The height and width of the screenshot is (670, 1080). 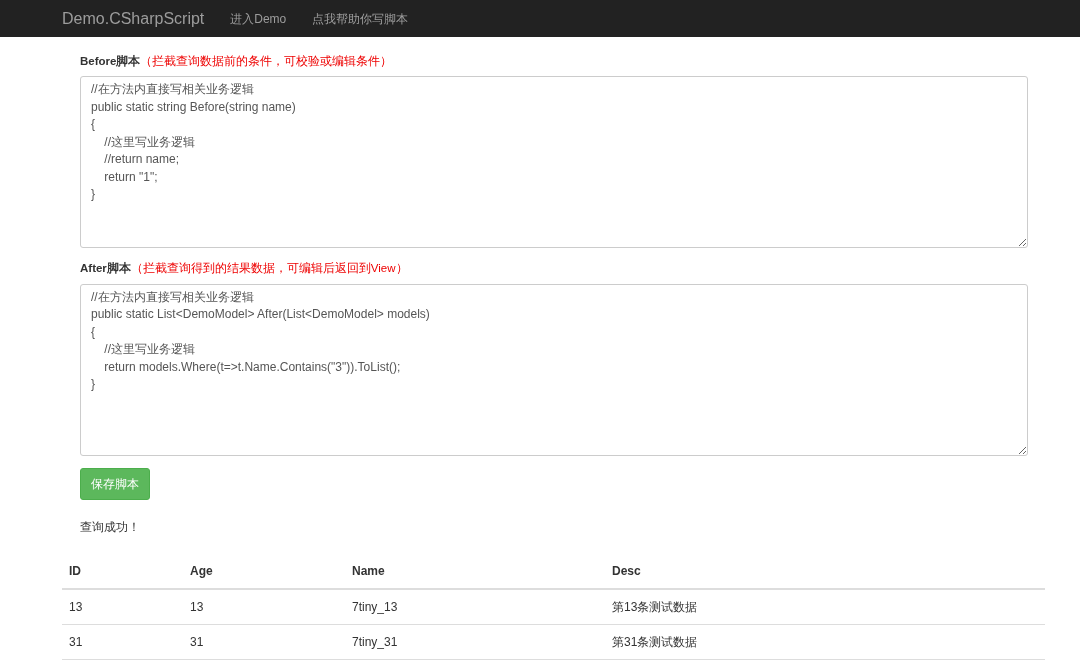 I want to click on column-header: Name, so click(x=475, y=571).